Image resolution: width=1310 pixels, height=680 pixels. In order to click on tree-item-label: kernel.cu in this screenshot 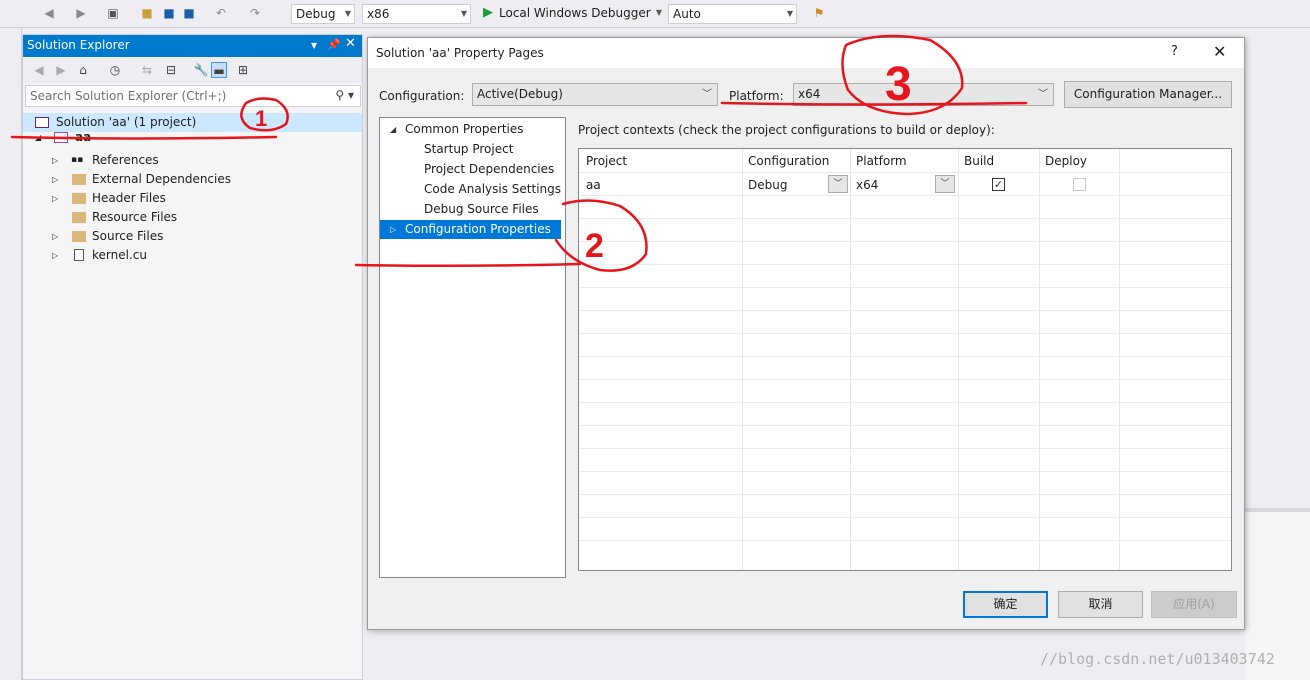, I will do `click(119, 255)`.